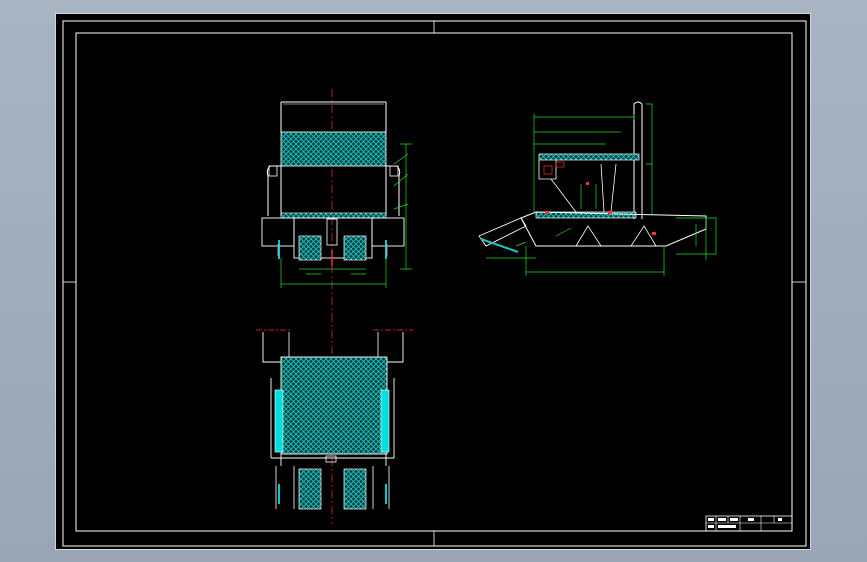  I want to click on title-block, so click(749, 523).